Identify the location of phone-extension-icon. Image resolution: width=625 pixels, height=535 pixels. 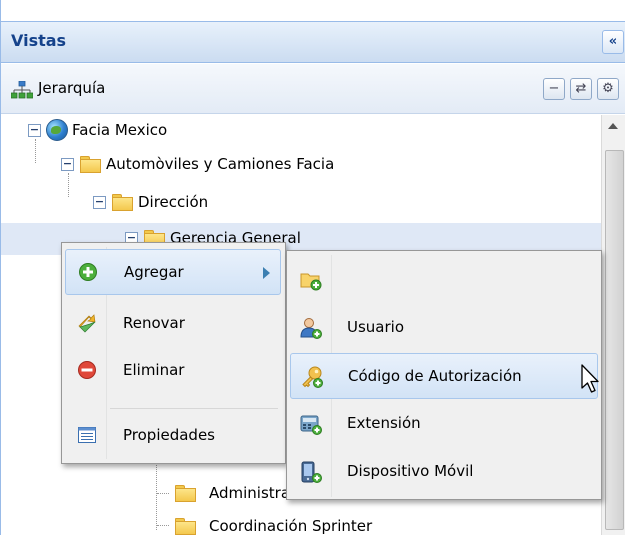
(311, 425).